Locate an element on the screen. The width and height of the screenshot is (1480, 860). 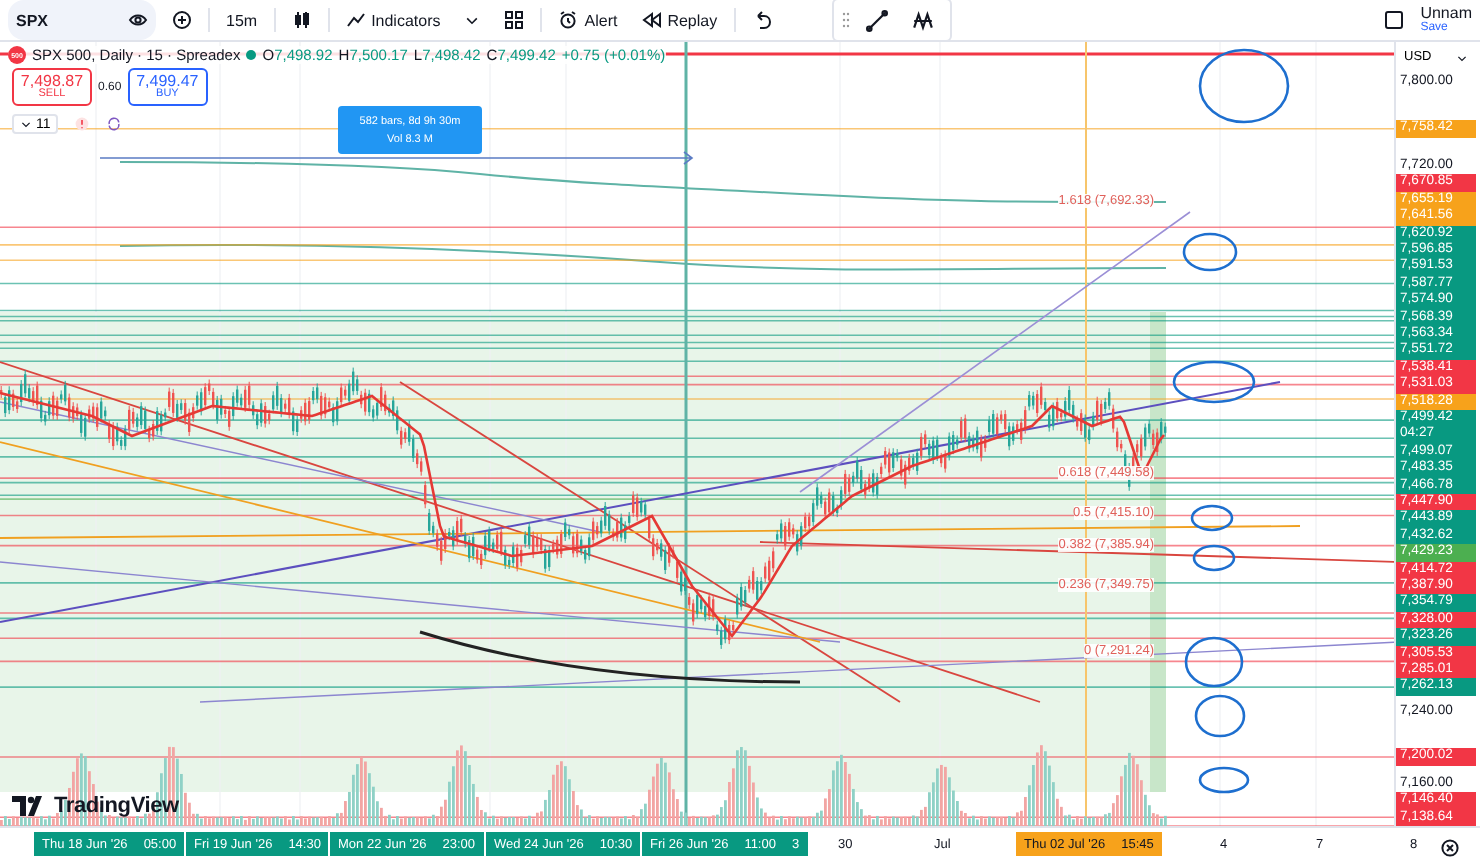
sync-icon is located at coordinates (114, 124).